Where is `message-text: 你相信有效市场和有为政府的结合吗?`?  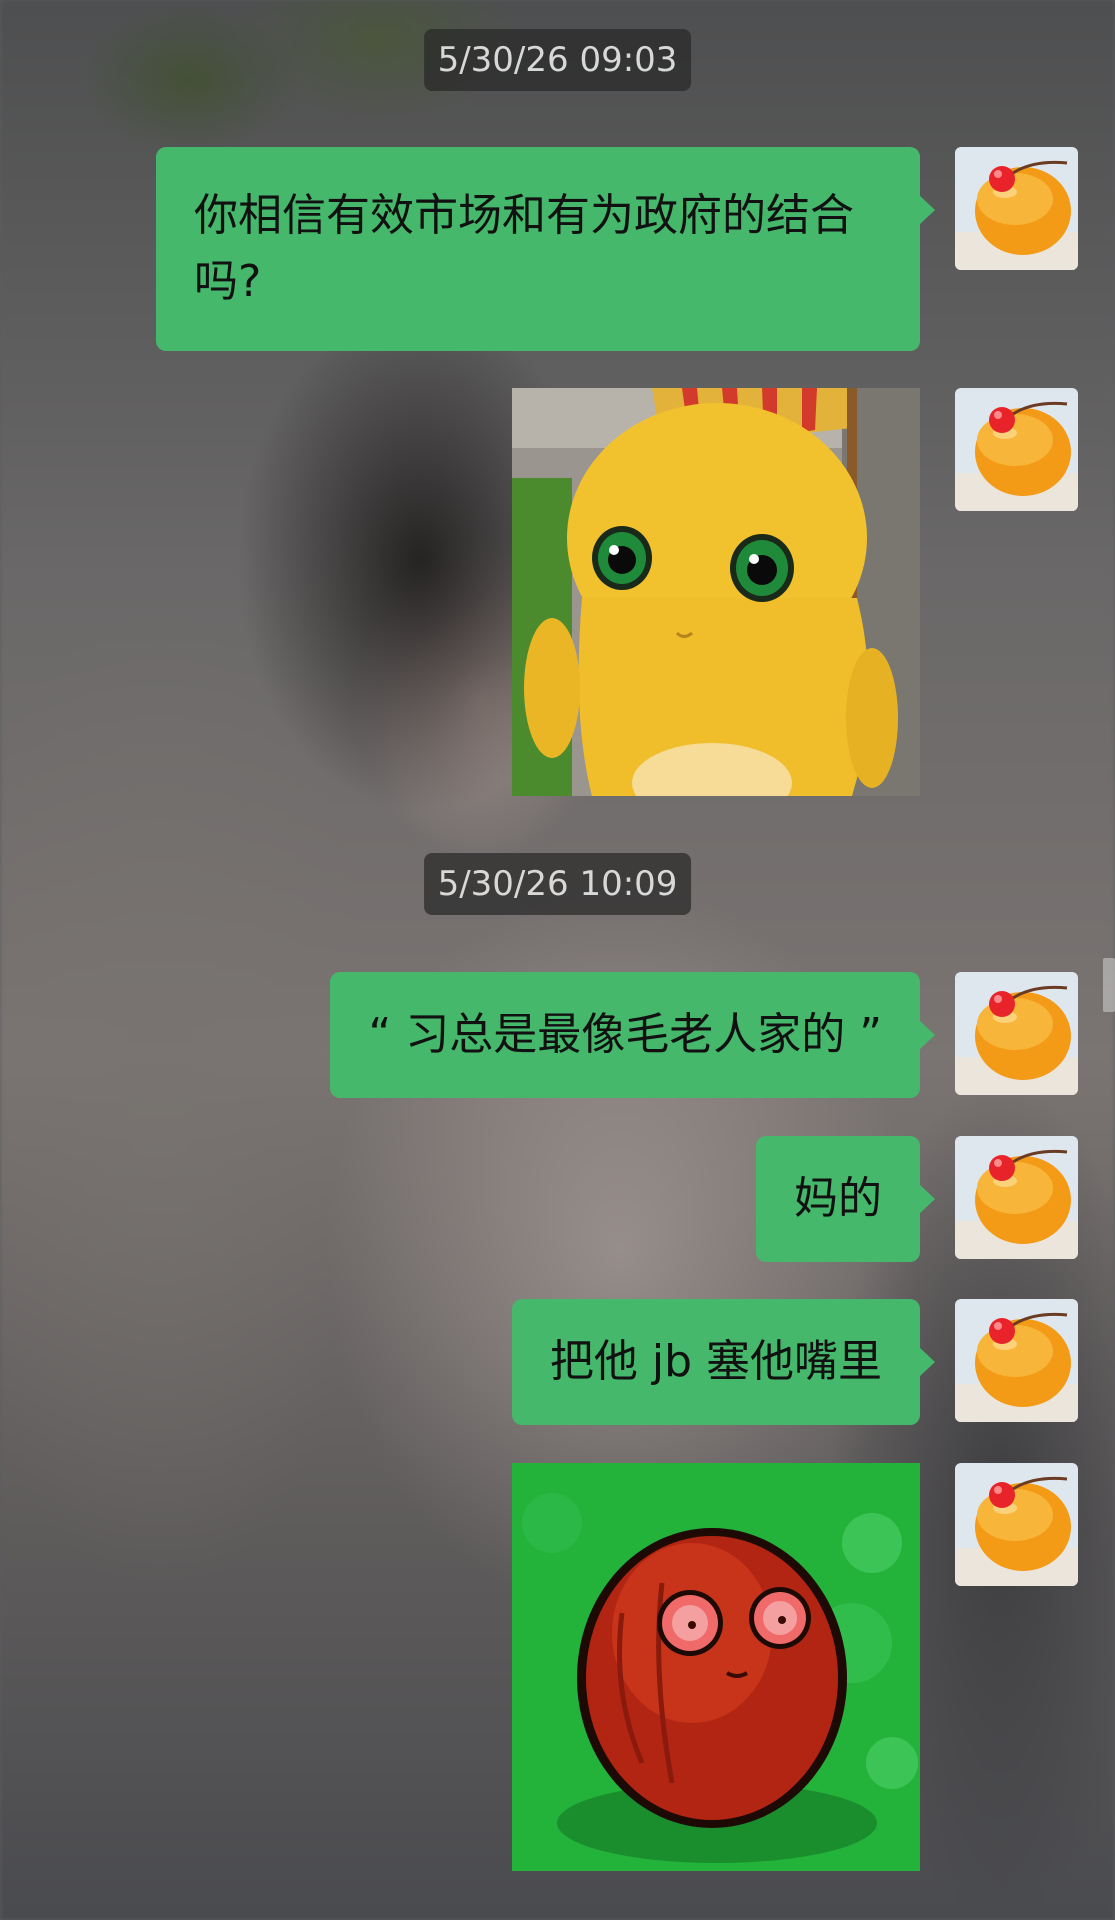
message-text: 你相信有效市场和有为政府的结合吗? is located at coordinates (524, 248).